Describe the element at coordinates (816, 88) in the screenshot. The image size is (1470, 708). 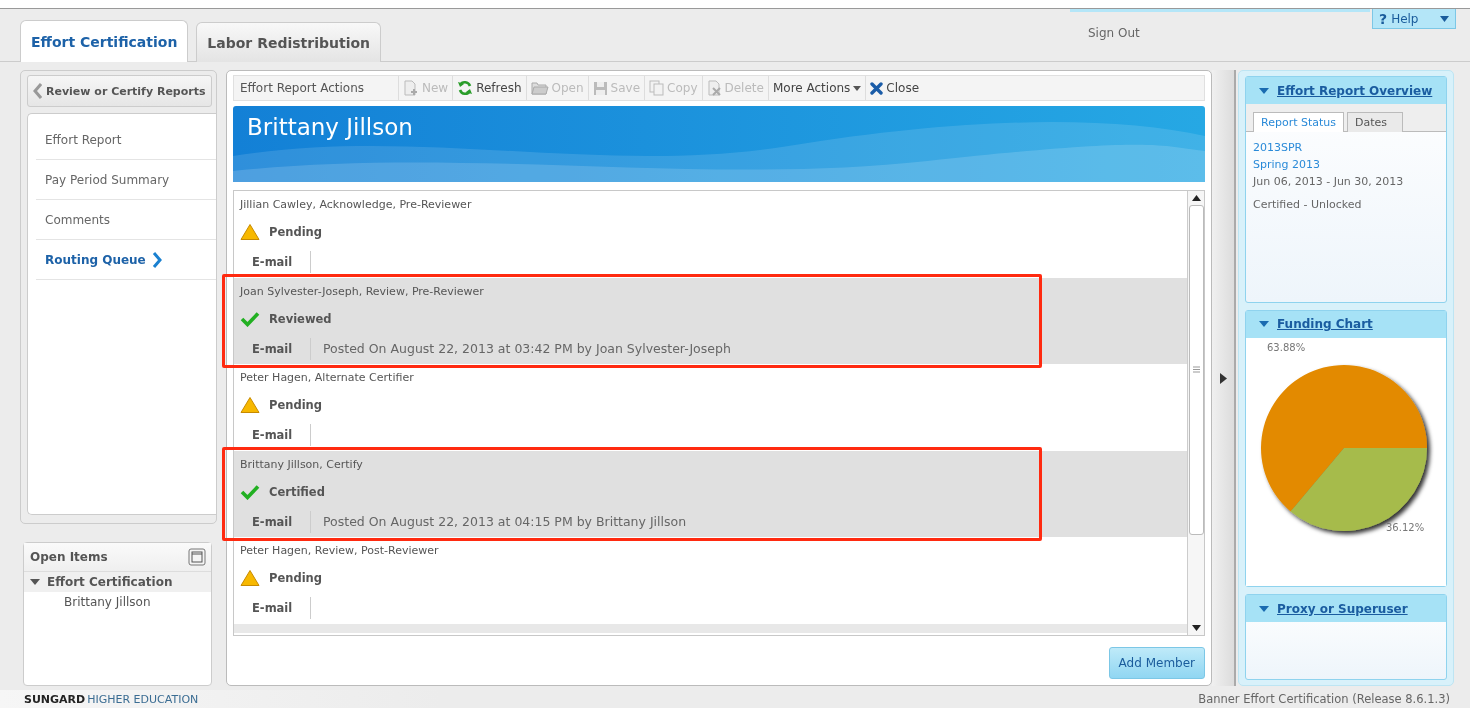
I see `menu-button: More Actions` at that location.